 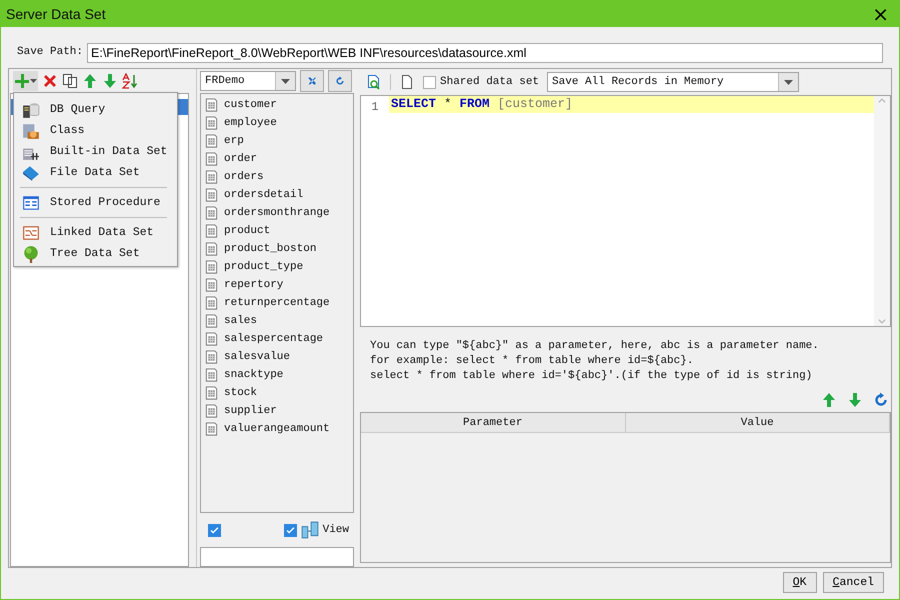 What do you see at coordinates (250, 105) in the screenshot?
I see `table-name: customer` at bounding box center [250, 105].